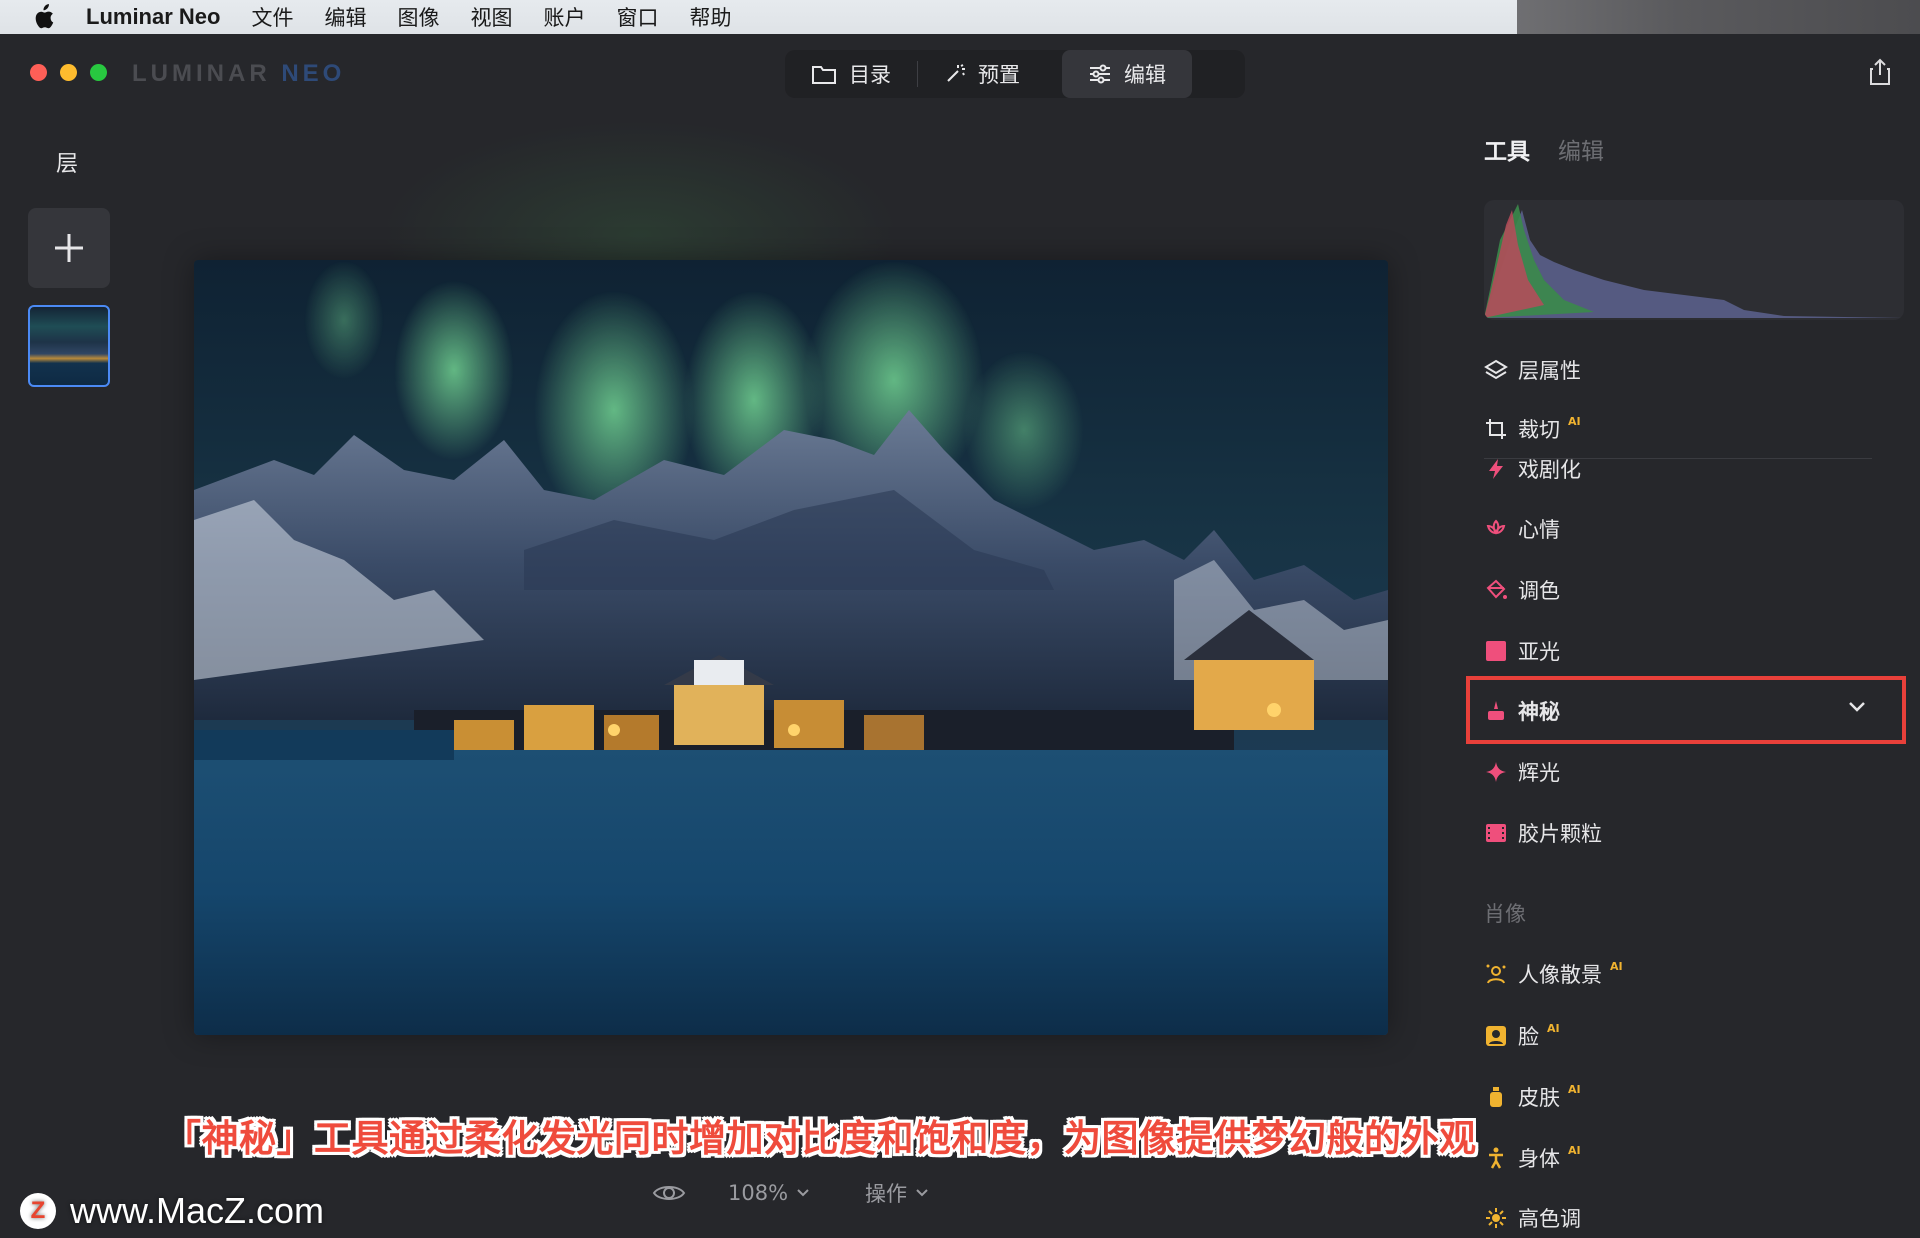 The image size is (1920, 1238). What do you see at coordinates (1496, 1097) in the screenshot?
I see `skin-bottle-icon` at bounding box center [1496, 1097].